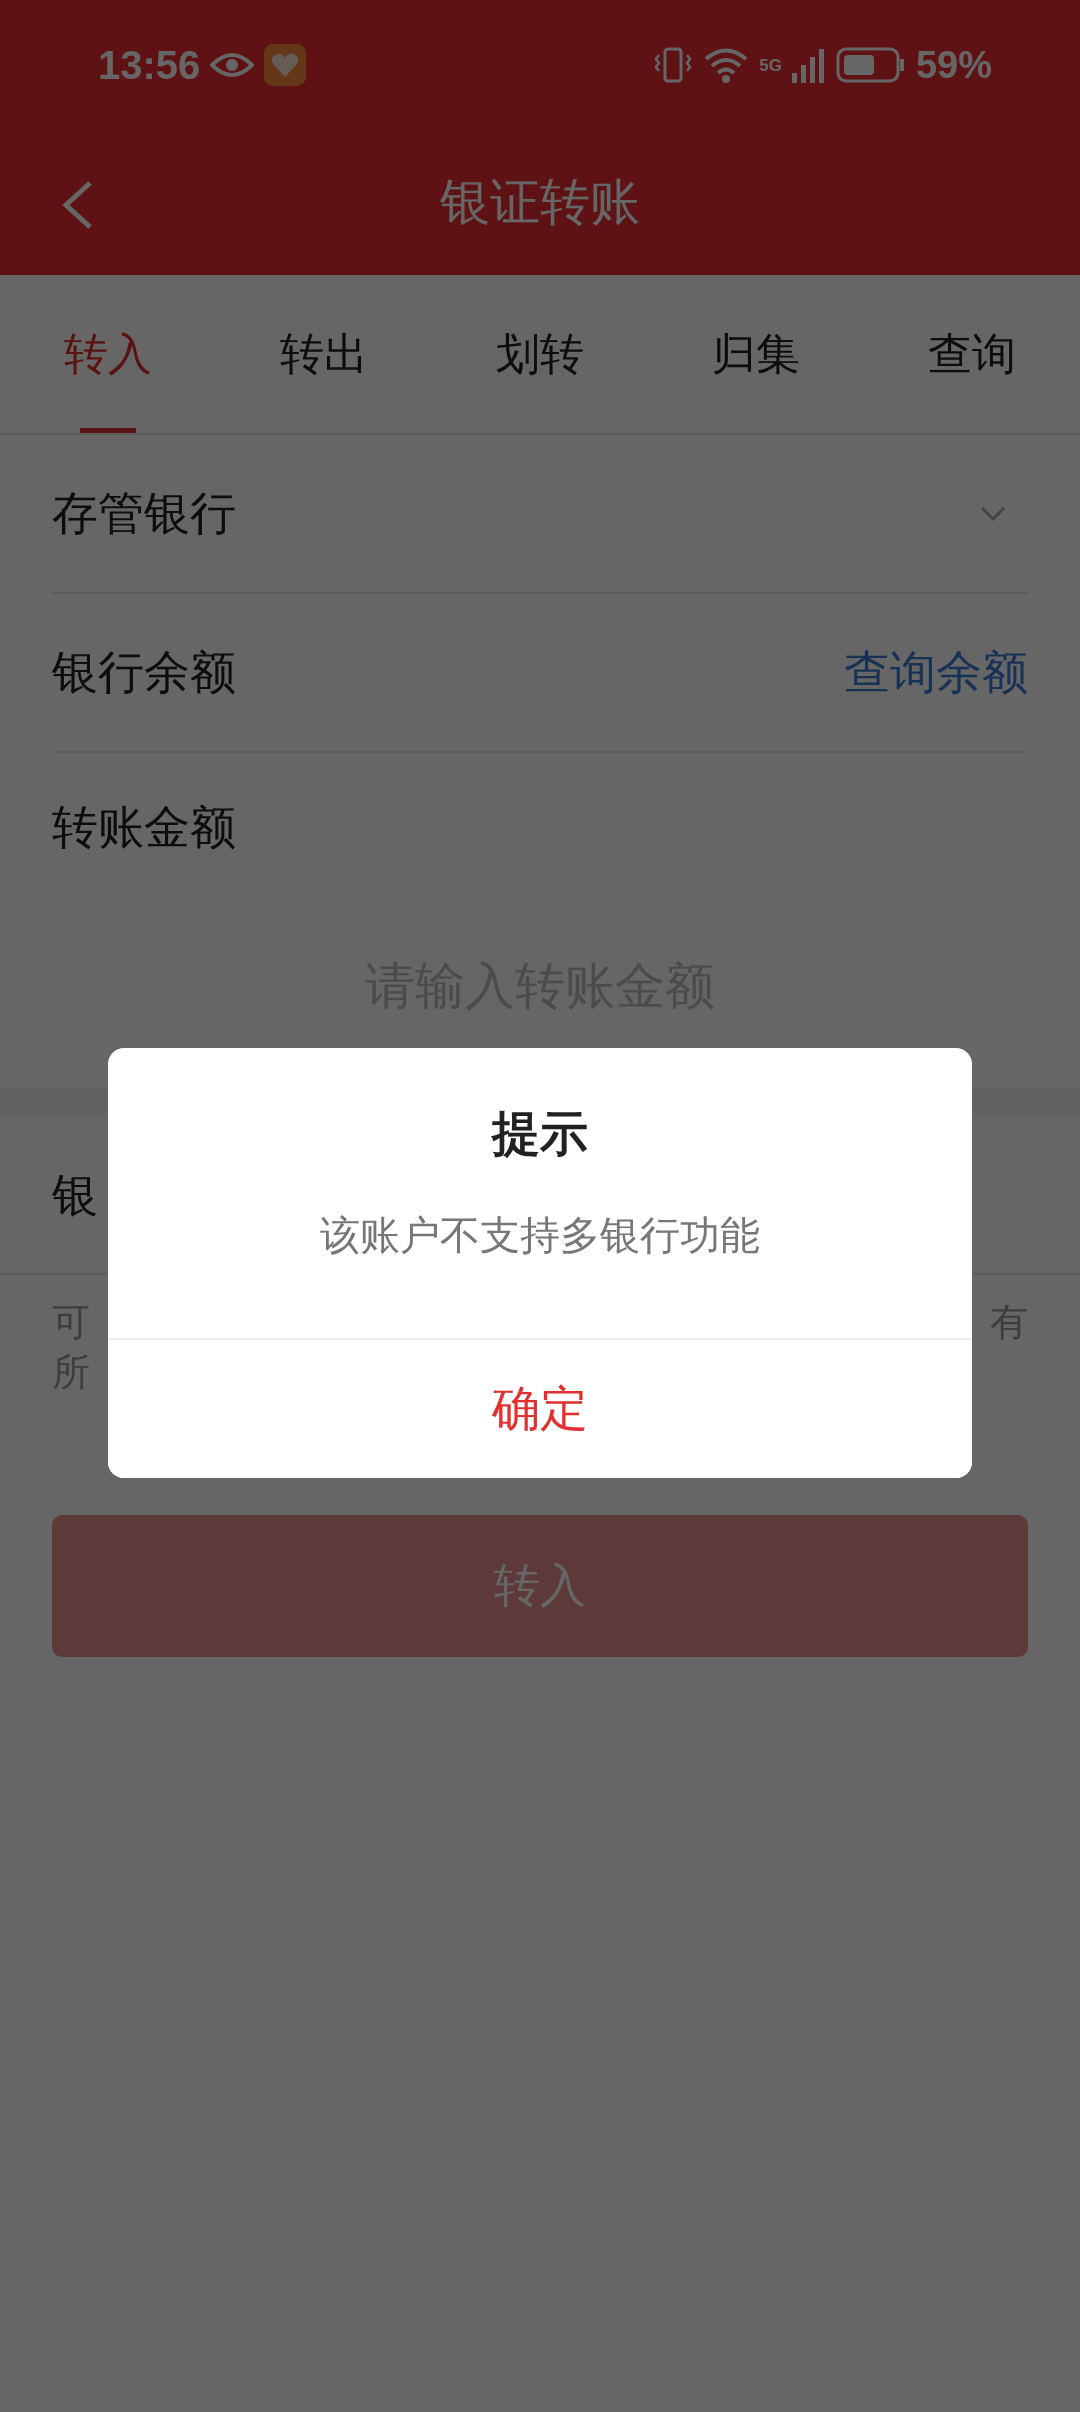 The width and height of the screenshot is (1080, 2412). What do you see at coordinates (144, 672) in the screenshot?
I see `field-label: 银行余额` at bounding box center [144, 672].